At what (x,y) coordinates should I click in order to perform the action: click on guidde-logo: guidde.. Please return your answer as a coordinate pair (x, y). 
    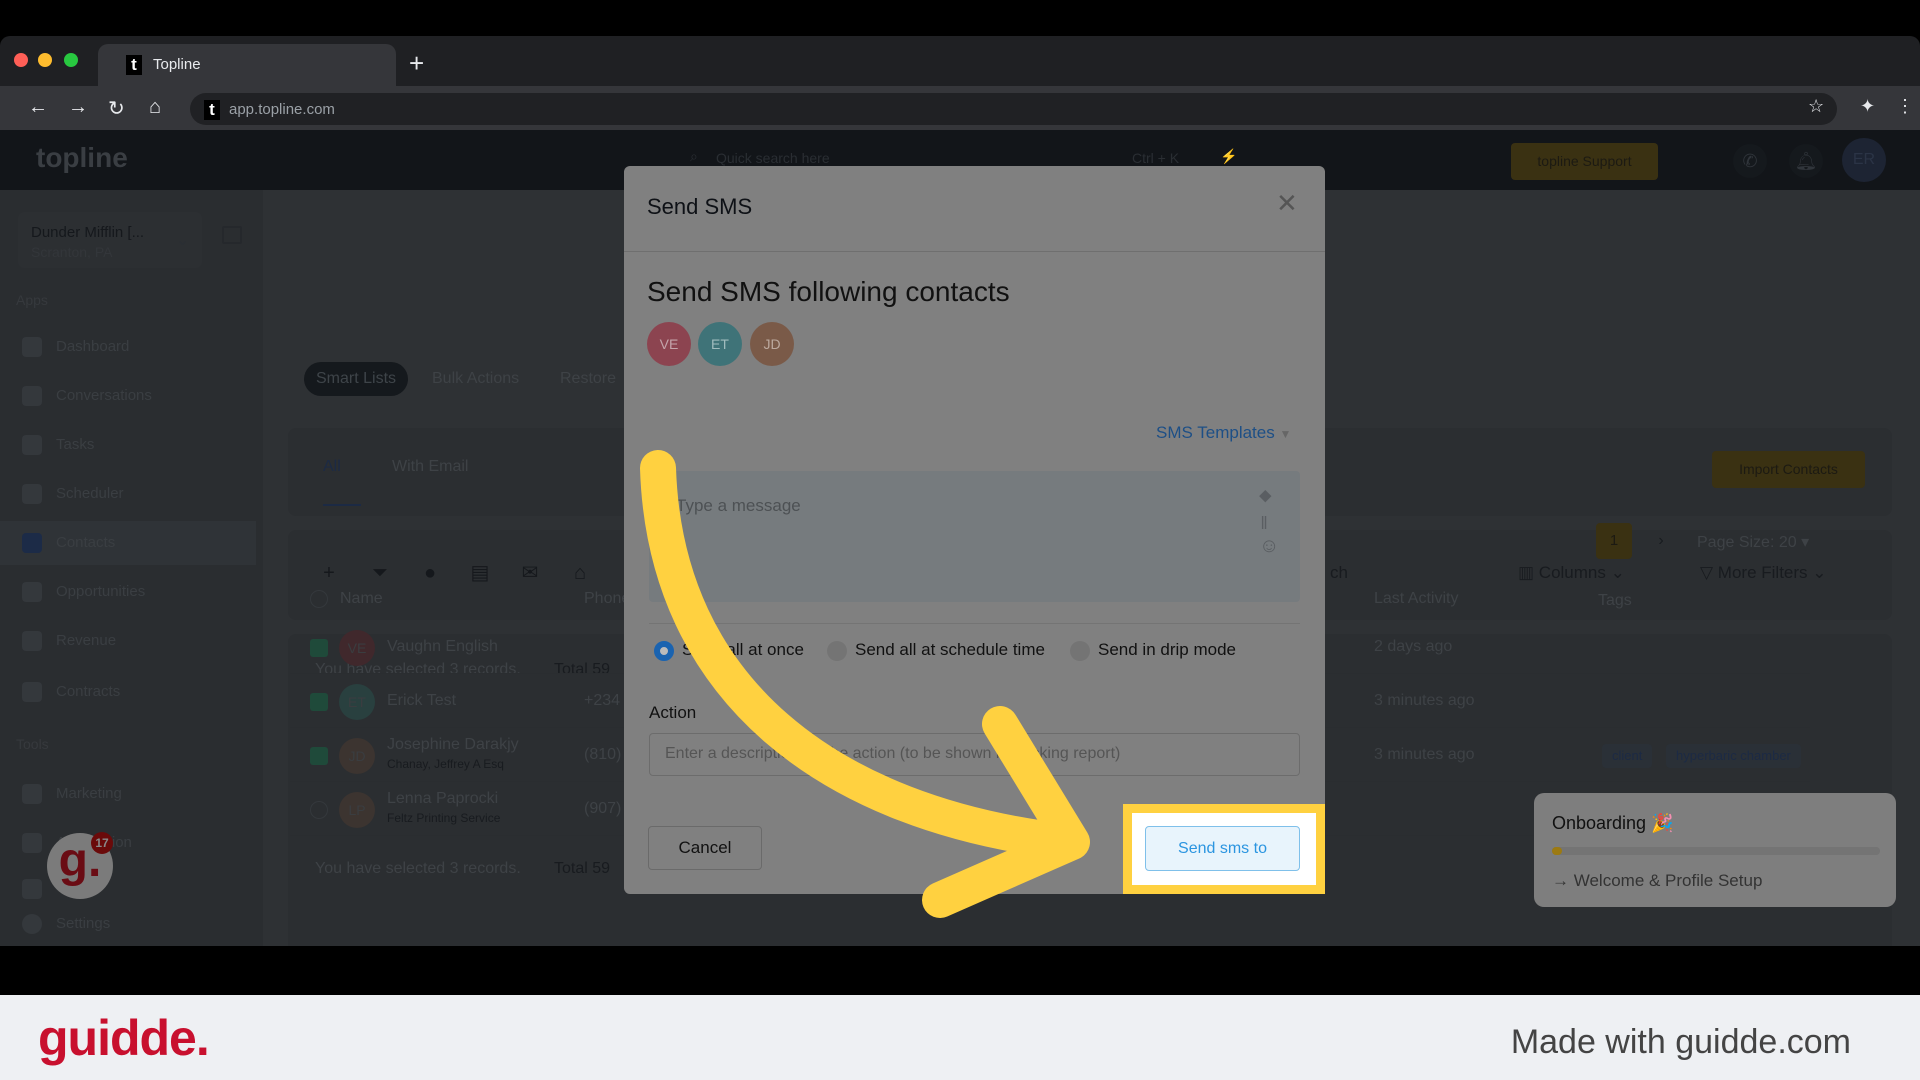
    Looking at the image, I should click on (124, 1038).